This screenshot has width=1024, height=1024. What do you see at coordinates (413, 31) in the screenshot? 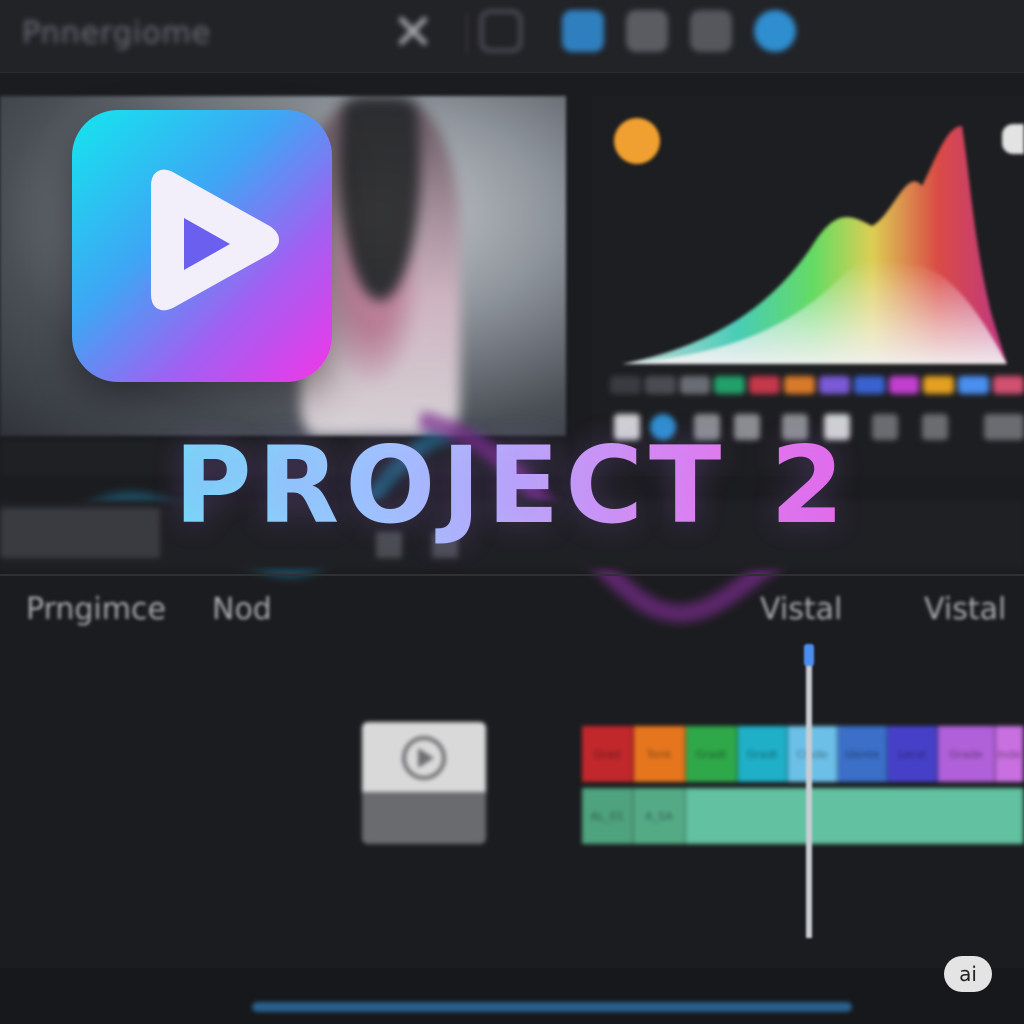
I see `scissors-icon` at bounding box center [413, 31].